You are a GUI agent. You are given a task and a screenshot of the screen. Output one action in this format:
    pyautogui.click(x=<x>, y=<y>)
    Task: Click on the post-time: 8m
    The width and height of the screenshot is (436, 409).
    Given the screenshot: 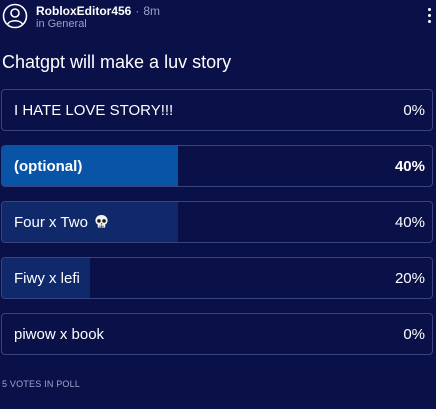 What is the action you would take?
    pyautogui.click(x=152, y=11)
    